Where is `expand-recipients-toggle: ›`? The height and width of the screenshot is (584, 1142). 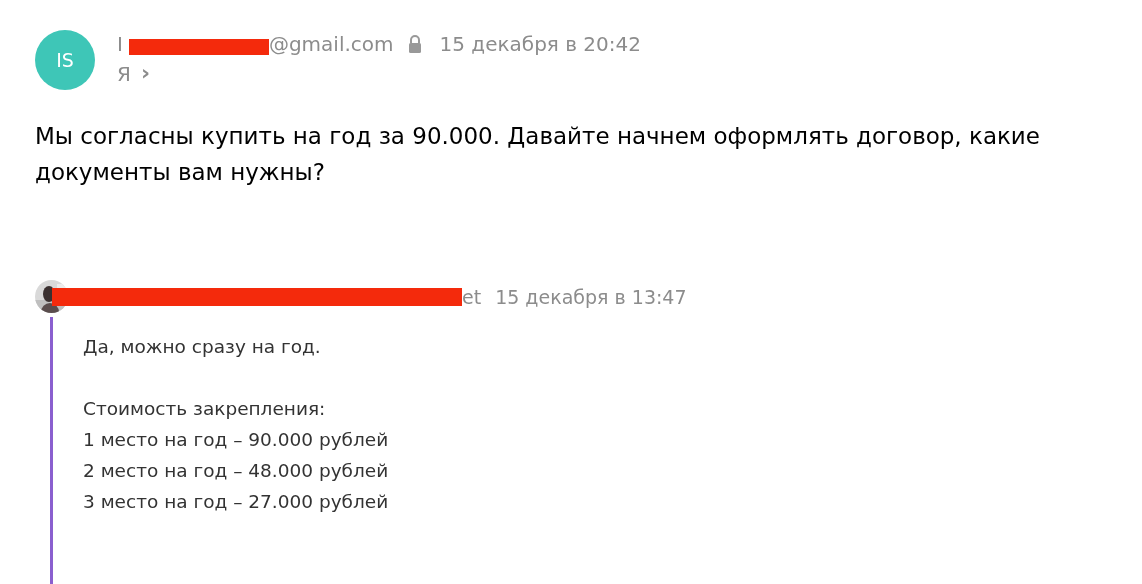 expand-recipients-toggle: › is located at coordinates (145, 74).